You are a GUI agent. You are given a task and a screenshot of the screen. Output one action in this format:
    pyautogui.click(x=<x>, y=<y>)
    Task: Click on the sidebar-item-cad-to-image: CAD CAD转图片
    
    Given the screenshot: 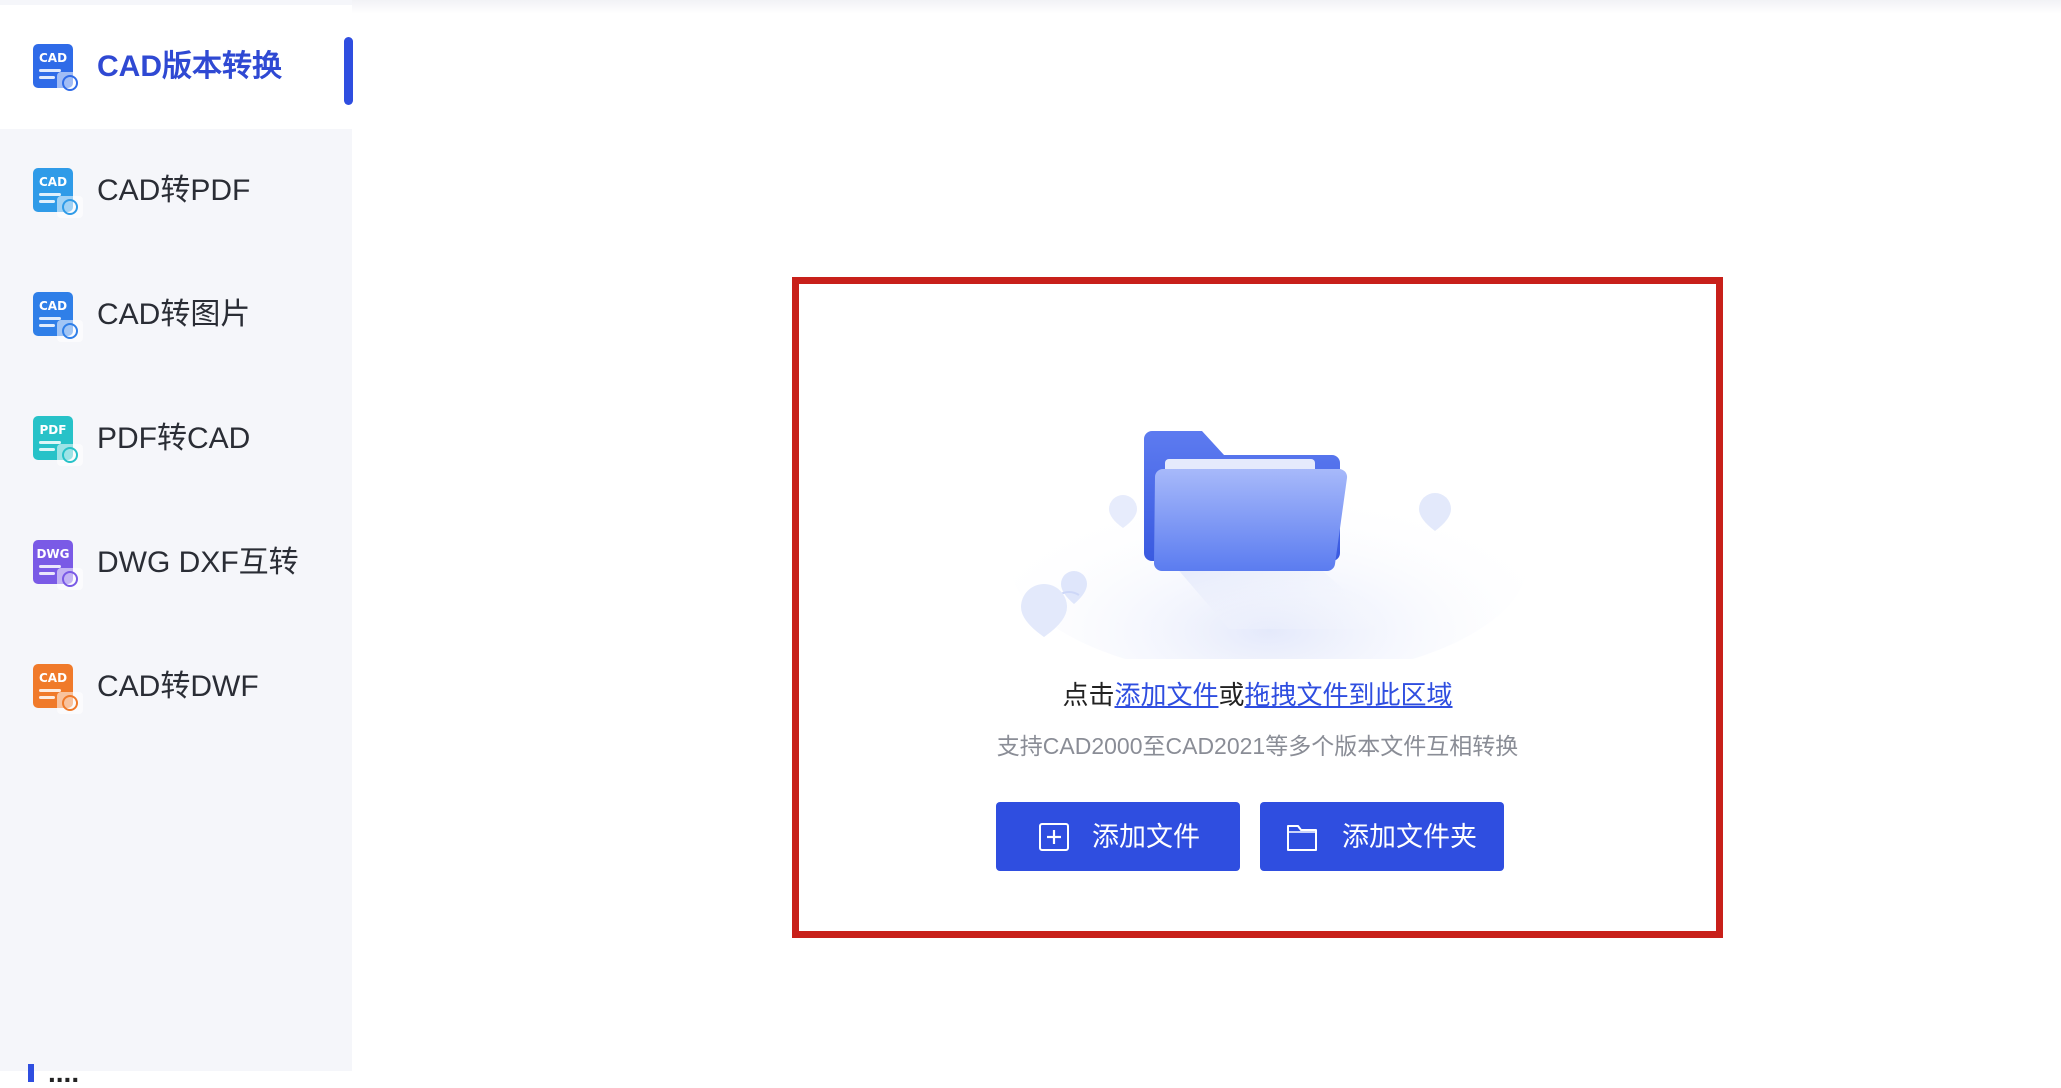 What is the action you would take?
    pyautogui.click(x=176, y=315)
    